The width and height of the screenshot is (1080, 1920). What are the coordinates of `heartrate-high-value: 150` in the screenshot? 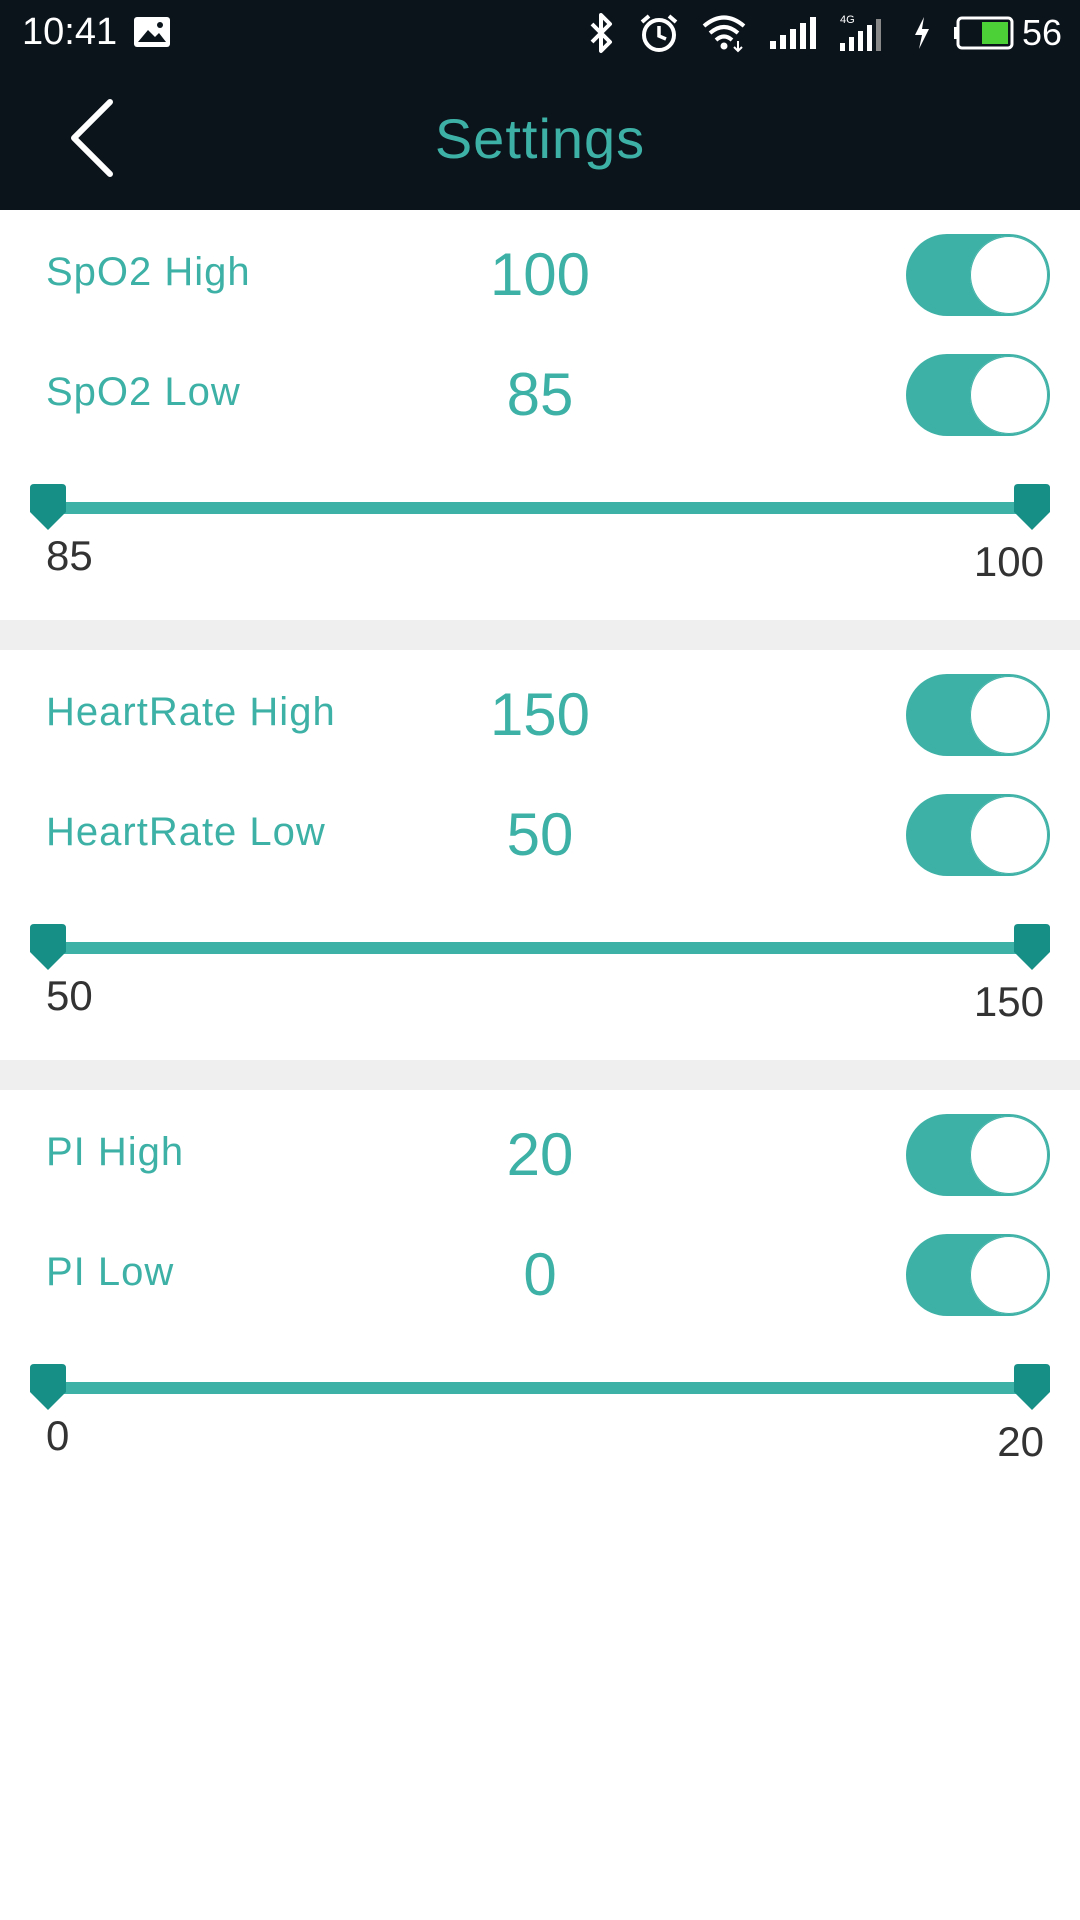 It's located at (540, 714).